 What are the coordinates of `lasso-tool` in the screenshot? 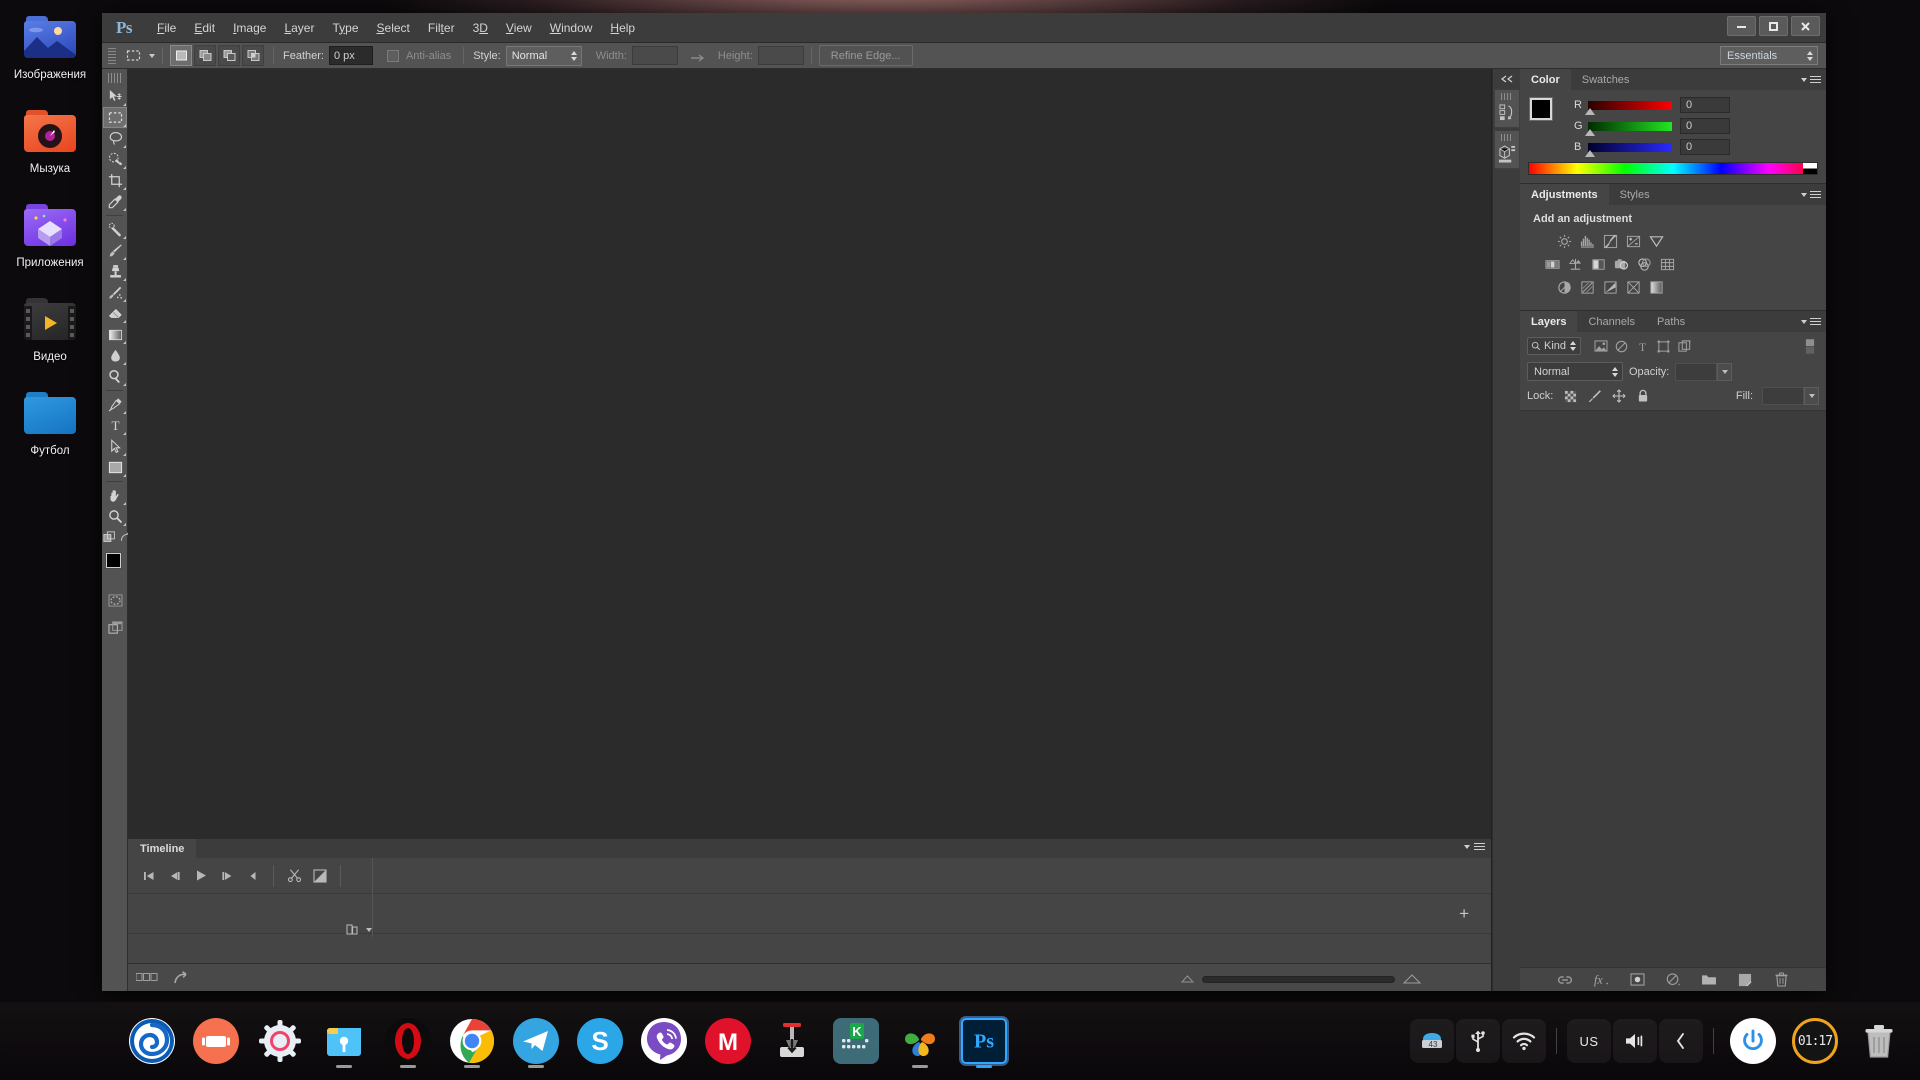 It's located at (115, 138).